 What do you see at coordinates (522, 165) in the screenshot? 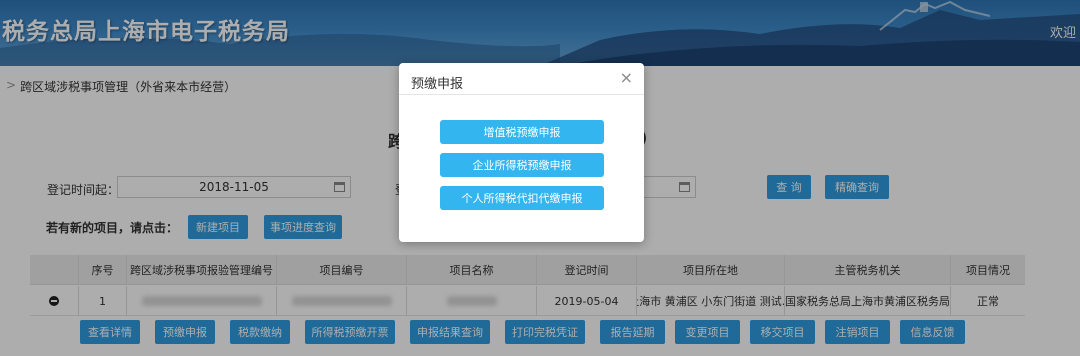
I see `corporate-income-tax-prepay-button: 企业所得税预缴申报` at bounding box center [522, 165].